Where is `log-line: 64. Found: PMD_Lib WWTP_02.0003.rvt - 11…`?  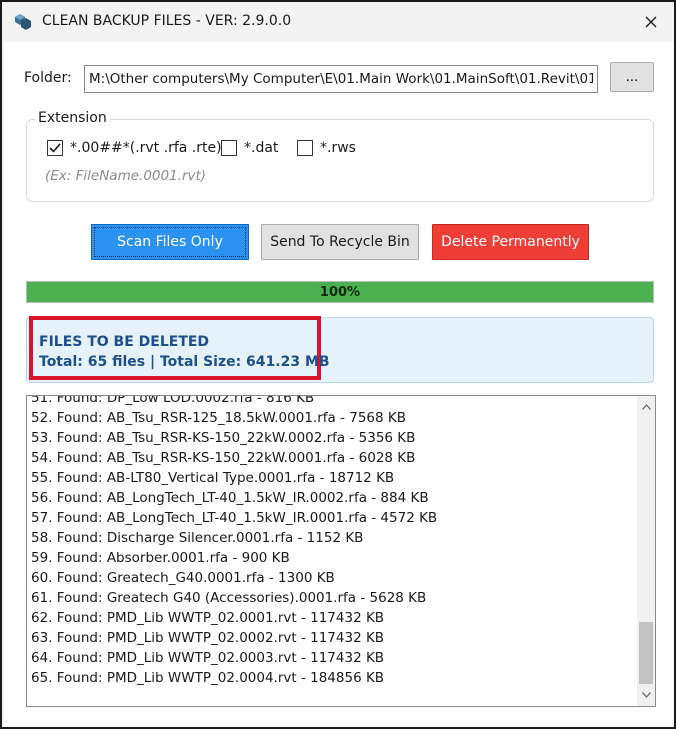
log-line: 64. Found: PMD_Lib WWTP_02.0003.rvt - 11… is located at coordinates (208, 658).